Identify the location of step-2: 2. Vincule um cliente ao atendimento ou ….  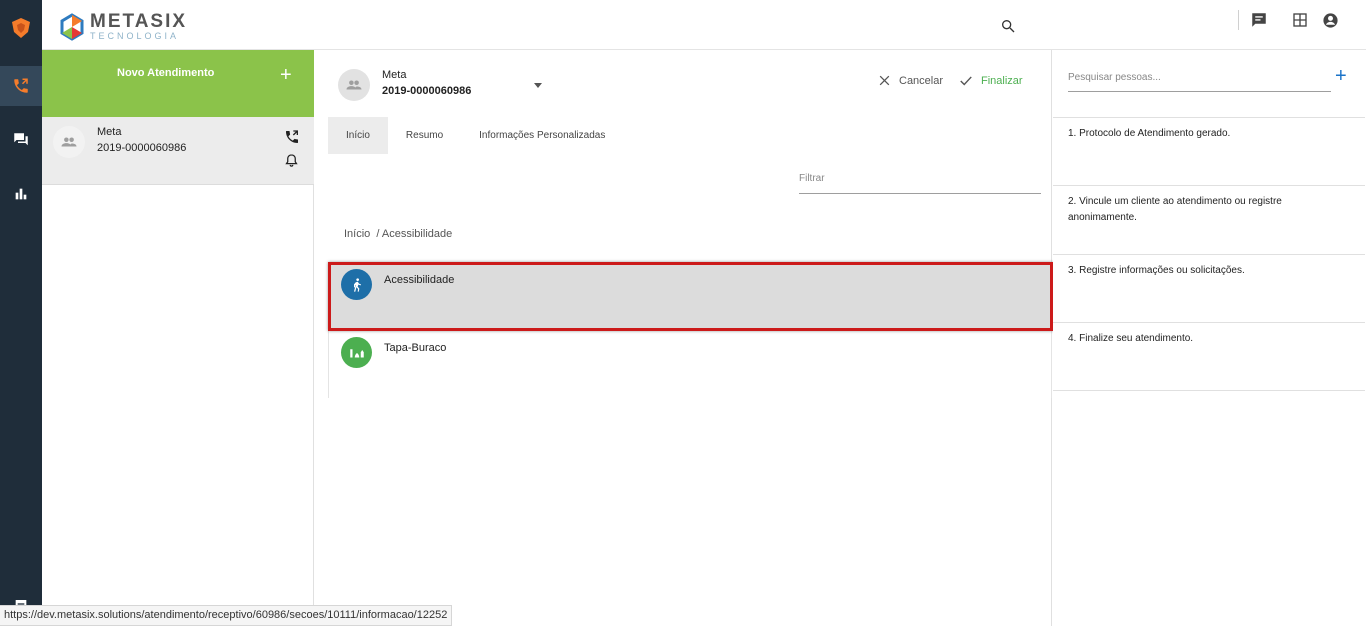
(1209, 219).